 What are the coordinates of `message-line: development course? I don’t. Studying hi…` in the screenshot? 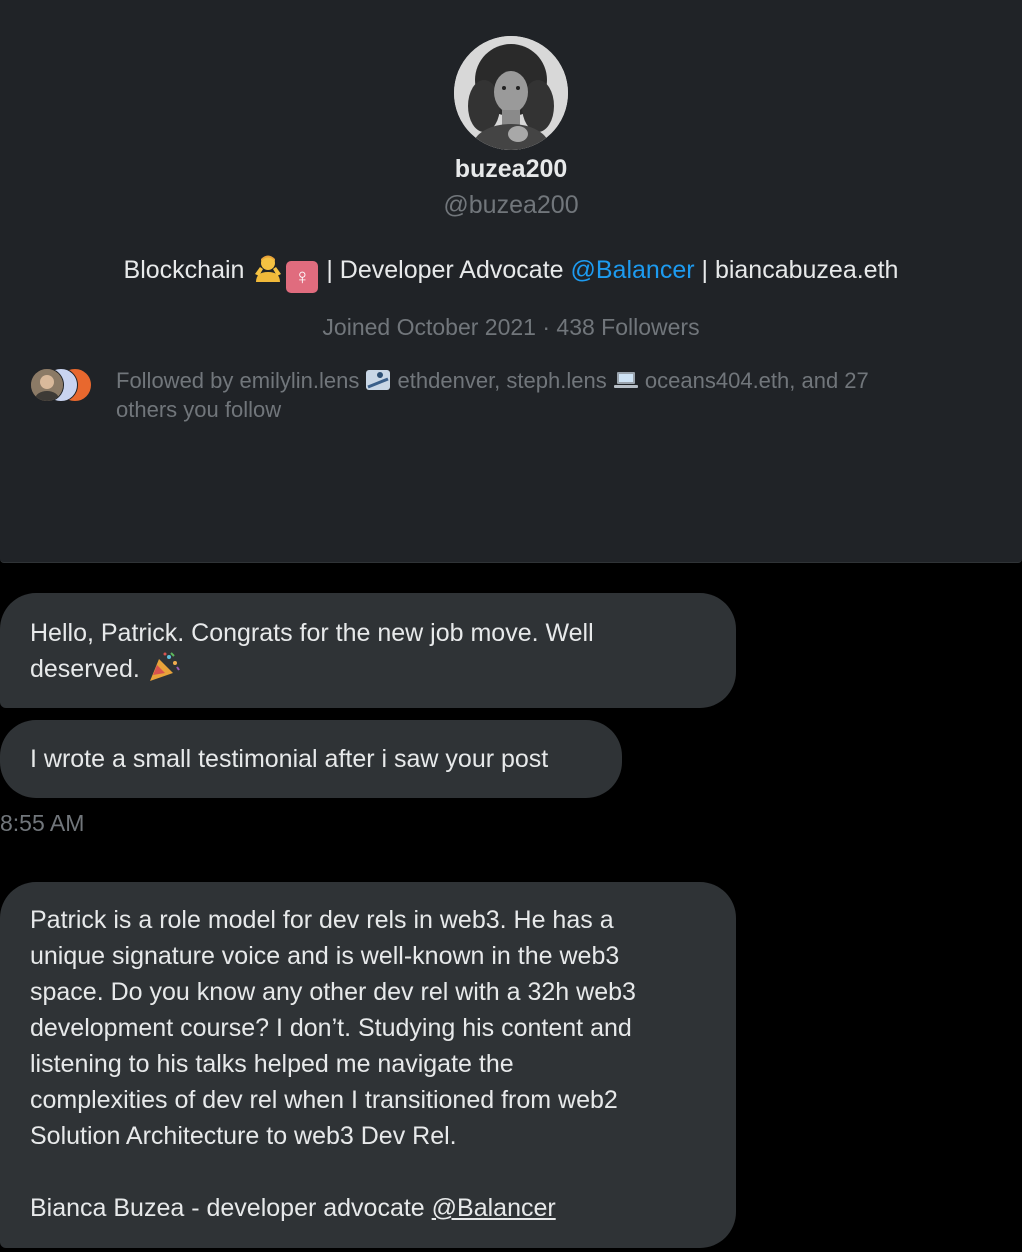 It's located at (331, 1028).